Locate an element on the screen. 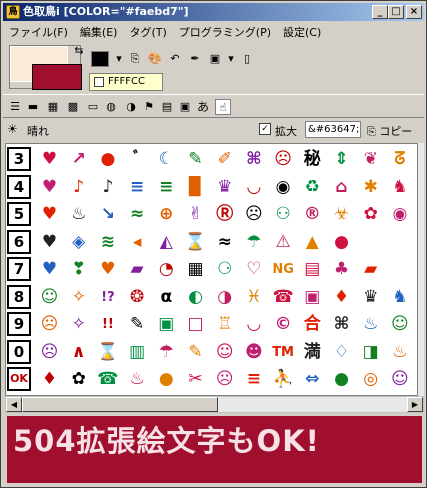 The height and width of the screenshot is (488, 427). scroll-right-icon: ▶ is located at coordinates (415, 404).